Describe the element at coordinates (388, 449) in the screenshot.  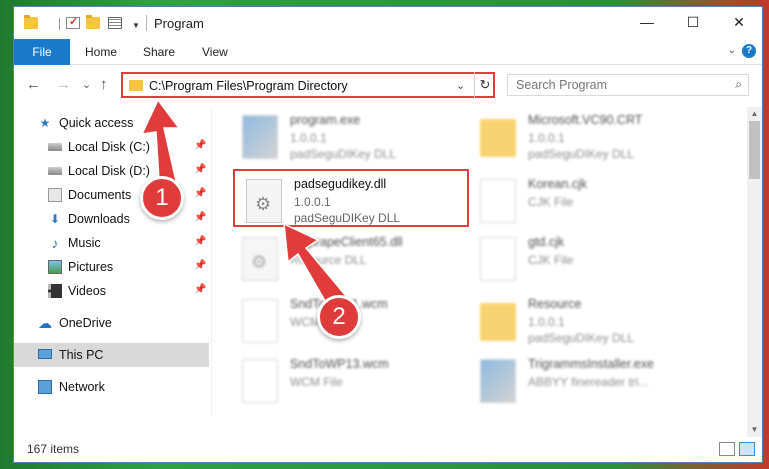
I see `status-bar: 167 items` at that location.